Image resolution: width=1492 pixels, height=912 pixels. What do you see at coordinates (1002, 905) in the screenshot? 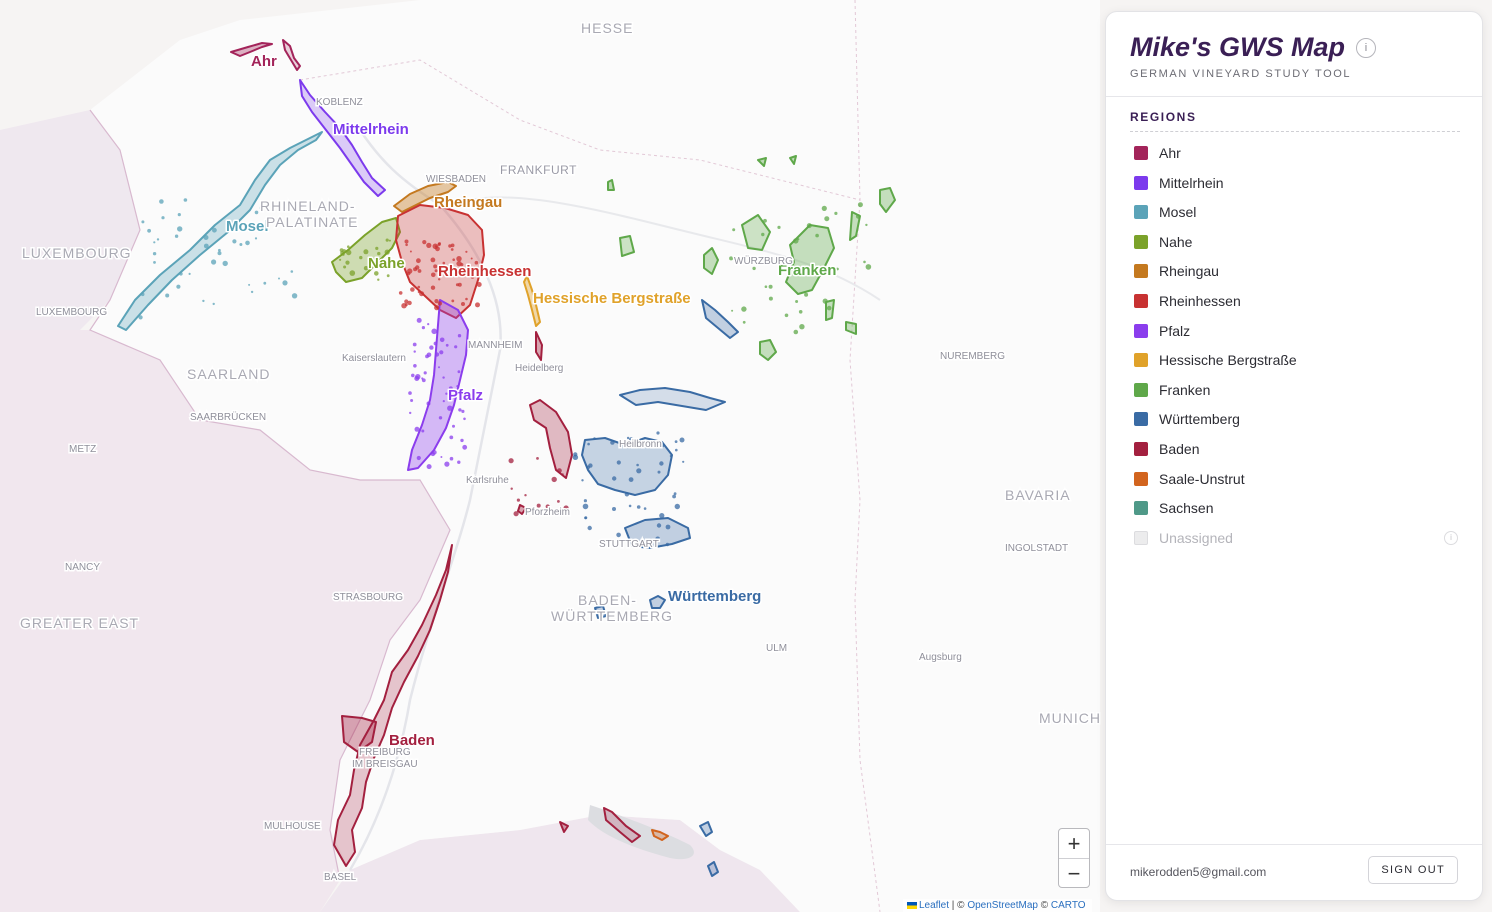
I see `openstreetmap-link: OpenStreetMap` at bounding box center [1002, 905].